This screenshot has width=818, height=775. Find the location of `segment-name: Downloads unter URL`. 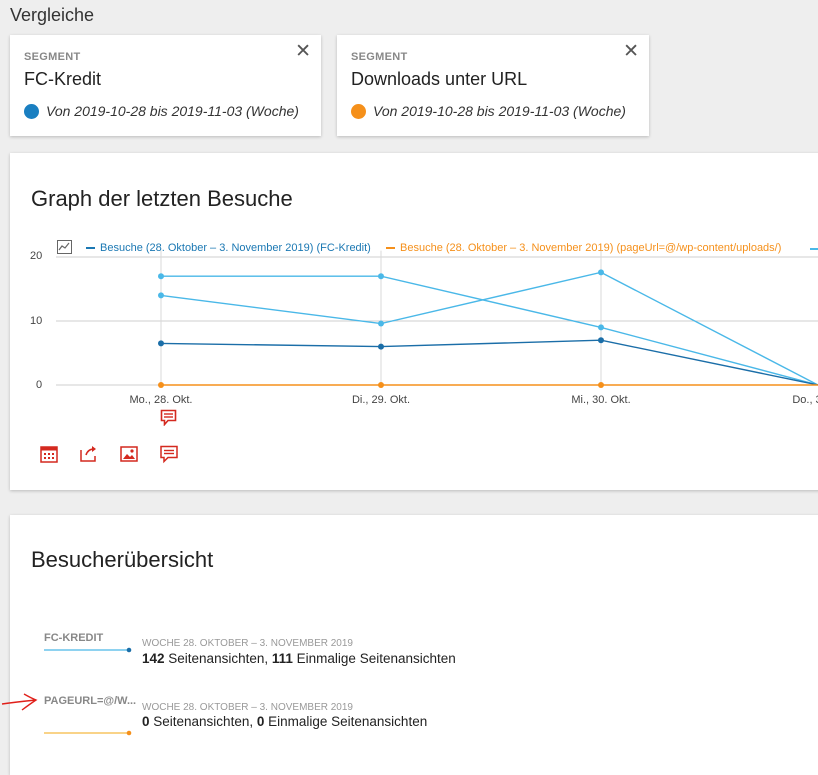

segment-name: Downloads unter URL is located at coordinates (439, 79).